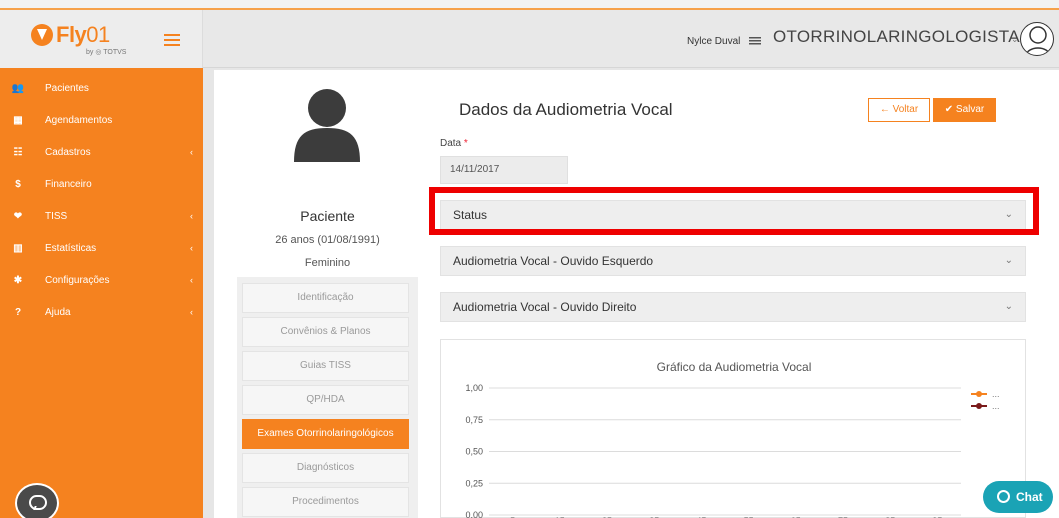 Image resolution: width=1059 pixels, height=518 pixels. Describe the element at coordinates (474, 452) in the screenshot. I see `y-tick-label: 0,50` at that location.